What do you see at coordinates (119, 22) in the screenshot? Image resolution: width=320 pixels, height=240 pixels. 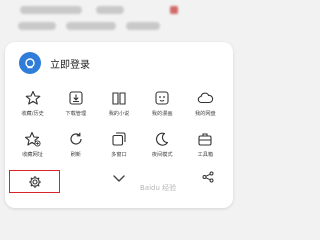 I see `background-content` at bounding box center [119, 22].